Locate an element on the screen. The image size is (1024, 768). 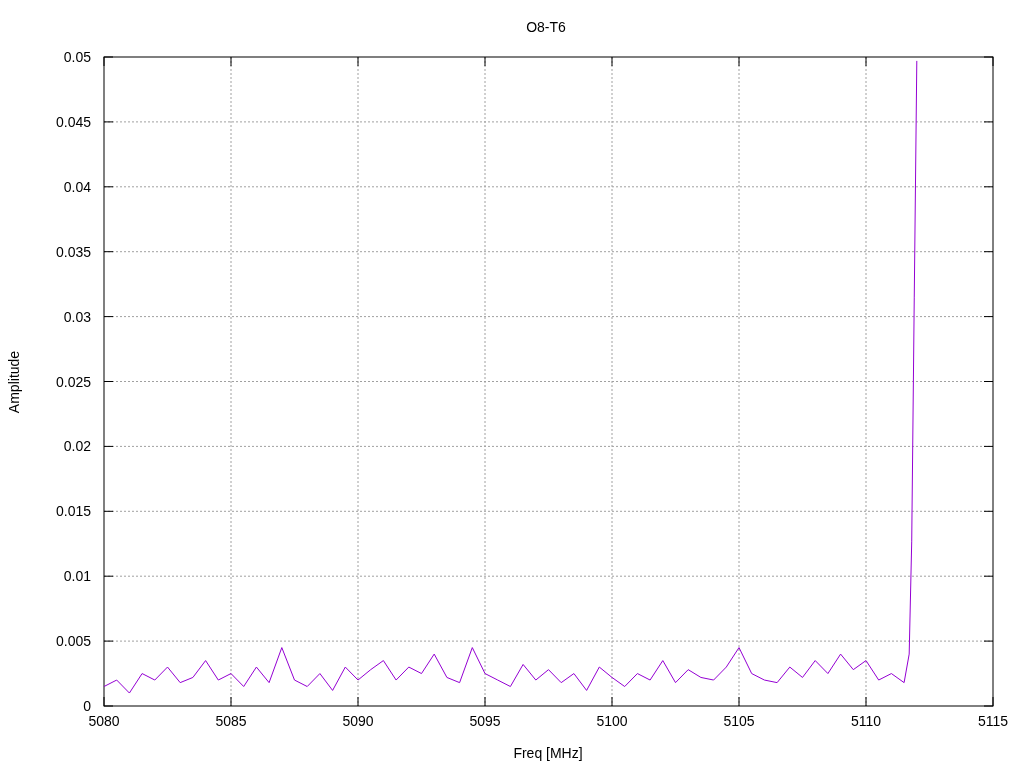
x-tick-label: 5090 is located at coordinates (358, 721).